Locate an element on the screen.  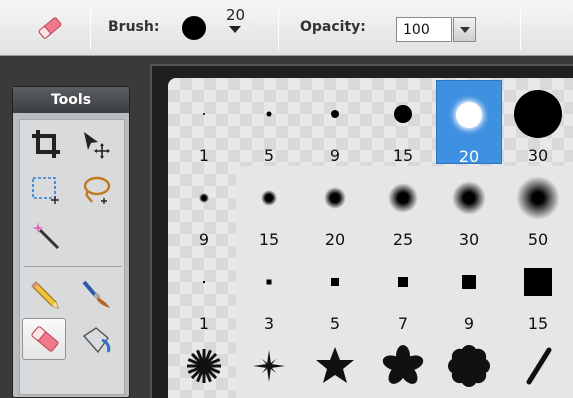
brush-preset-hard-round-20: 20 is located at coordinates (469, 123).